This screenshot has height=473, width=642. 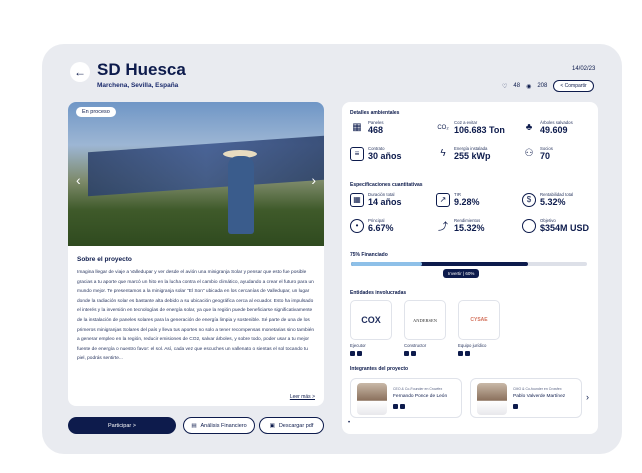 I want to click on project-photo: En proceso ‹ ›, so click(x=196, y=174).